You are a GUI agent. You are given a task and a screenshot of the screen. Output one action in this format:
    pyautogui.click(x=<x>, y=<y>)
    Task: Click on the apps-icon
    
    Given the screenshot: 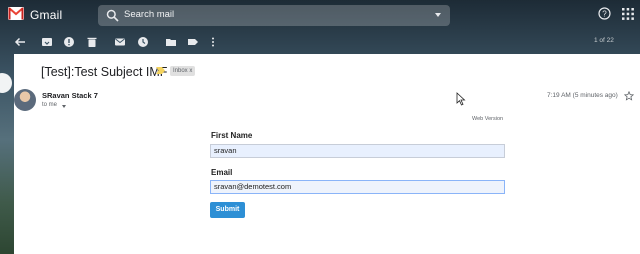 What is the action you would take?
    pyautogui.click(x=628, y=14)
    